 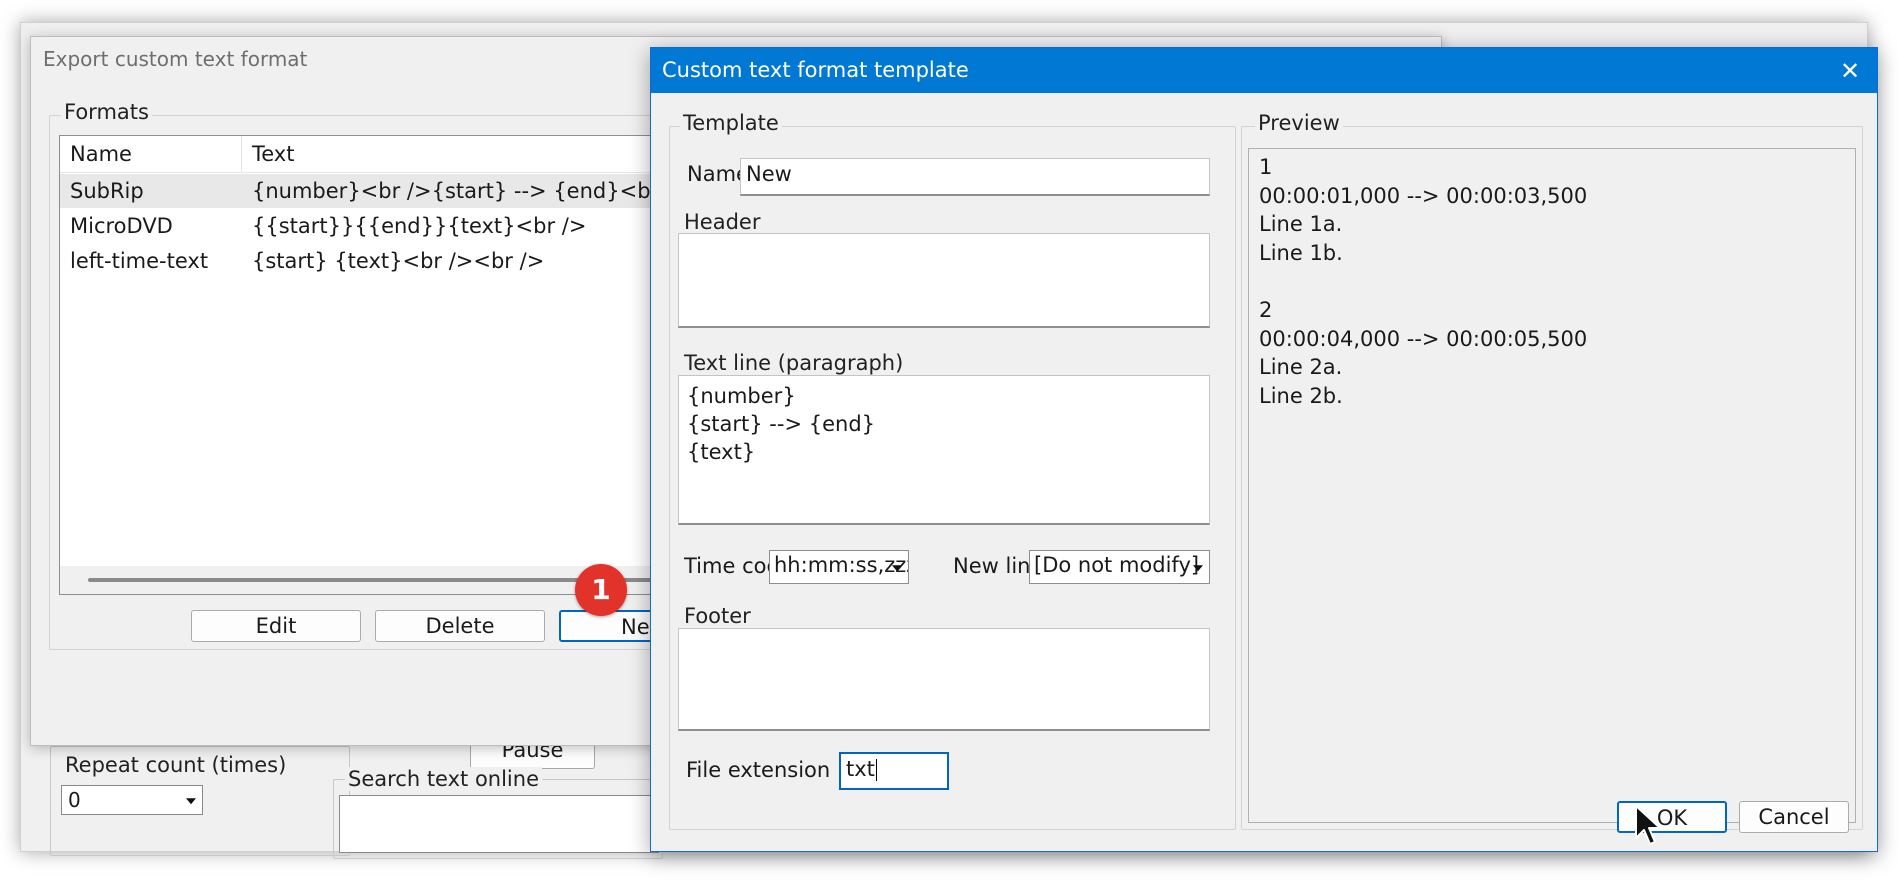 What do you see at coordinates (398, 261) in the screenshot?
I see `format-text: {start} {text}<br /><br />` at bounding box center [398, 261].